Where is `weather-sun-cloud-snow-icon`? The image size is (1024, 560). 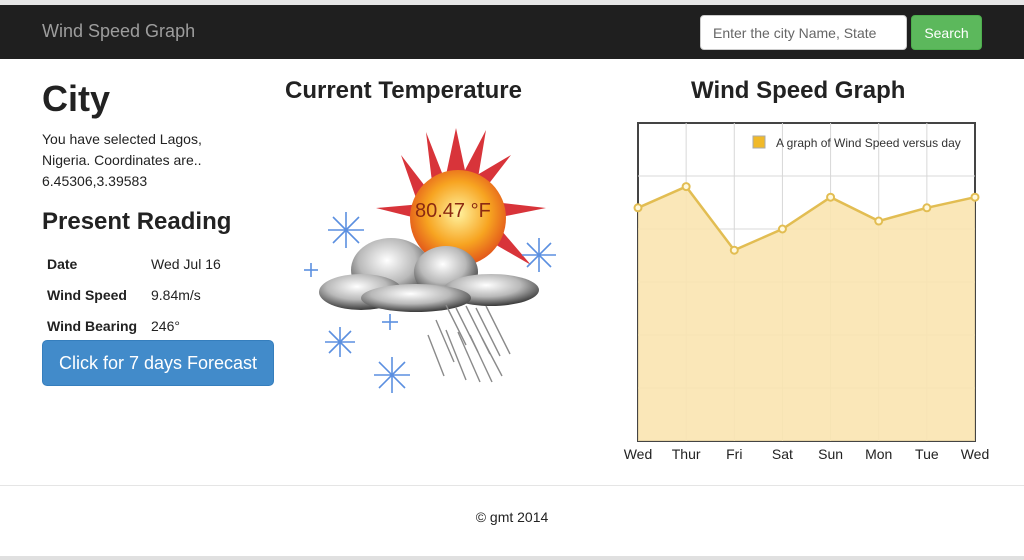
weather-sun-cloud-snow-icon is located at coordinates (430, 260).